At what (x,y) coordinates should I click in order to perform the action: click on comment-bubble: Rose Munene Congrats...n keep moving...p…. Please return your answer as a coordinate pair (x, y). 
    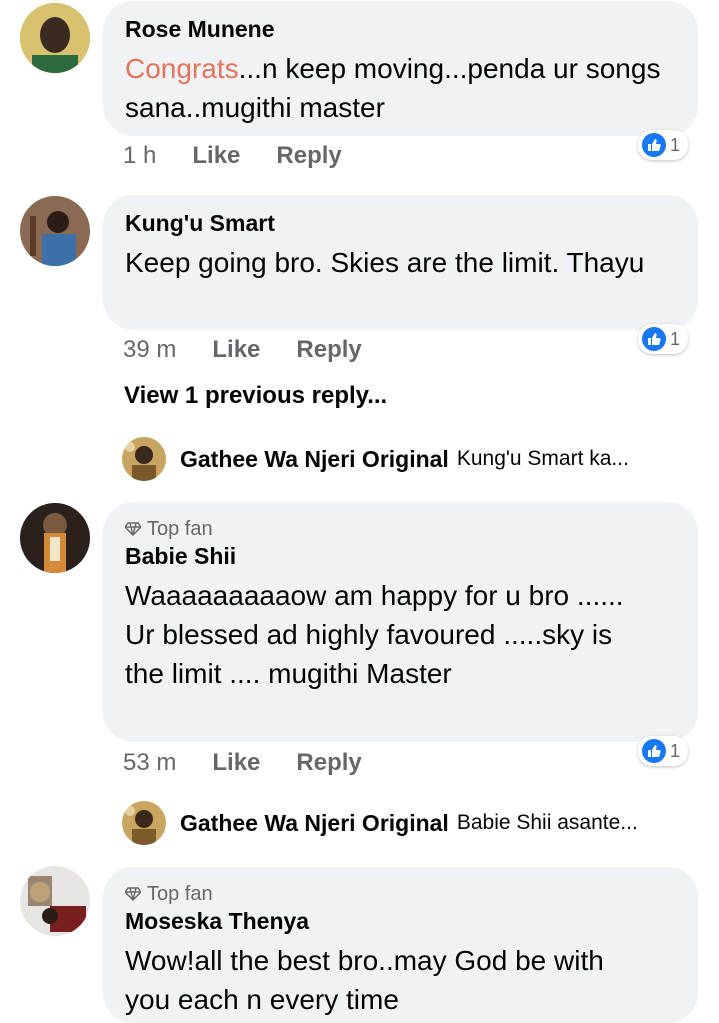
    Looking at the image, I should click on (400, 68).